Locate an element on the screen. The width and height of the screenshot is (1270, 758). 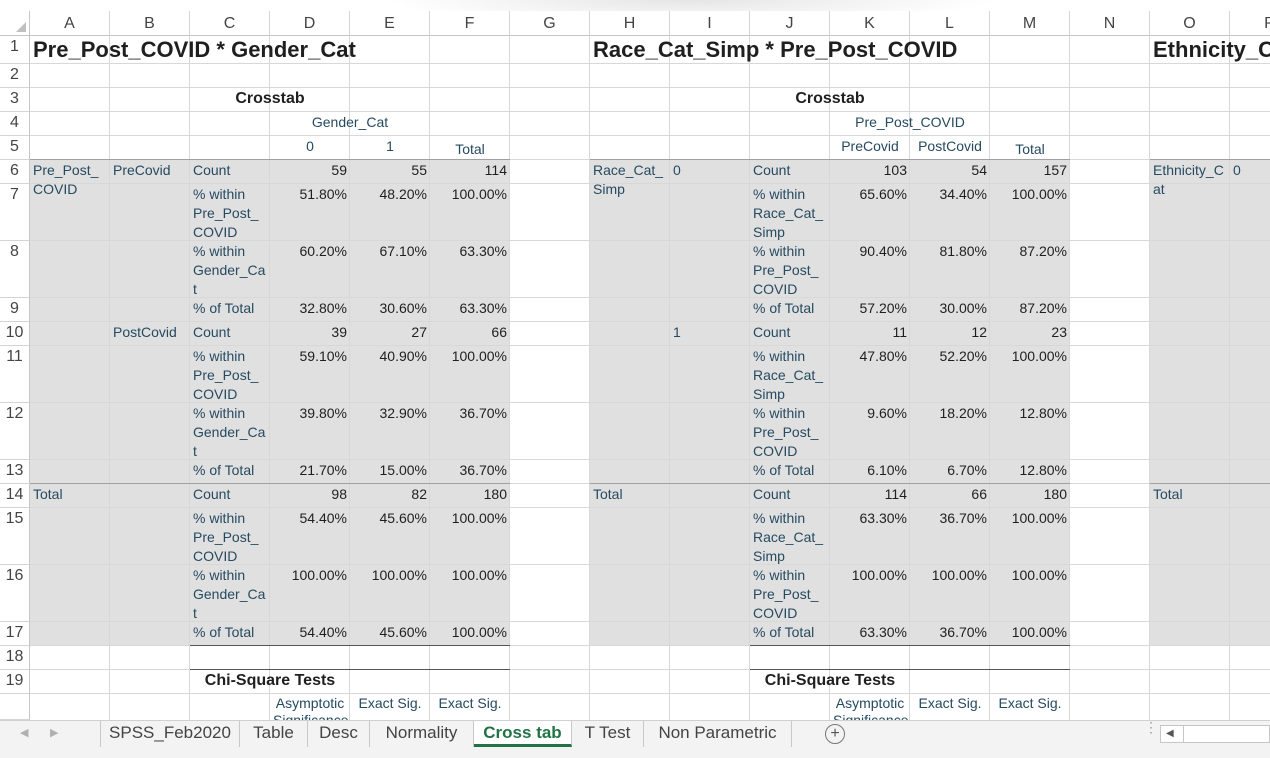
right-title: Race_Cat_Simp * Pre_Post_COVID is located at coordinates (775, 49).